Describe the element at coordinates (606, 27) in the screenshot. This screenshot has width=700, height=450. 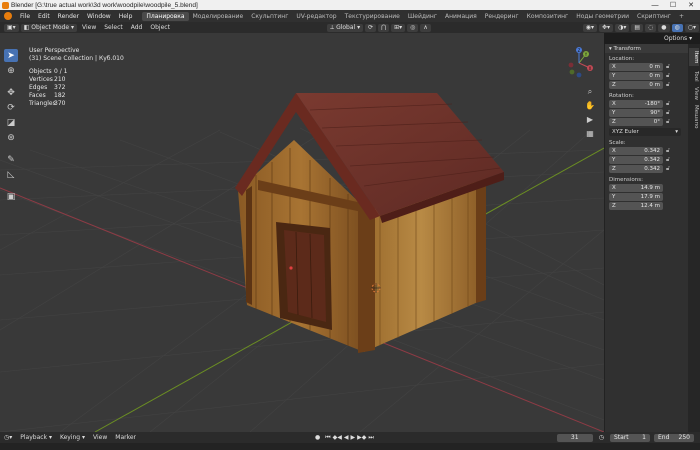
I see `gizmo-toggle: ✥▾` at that location.